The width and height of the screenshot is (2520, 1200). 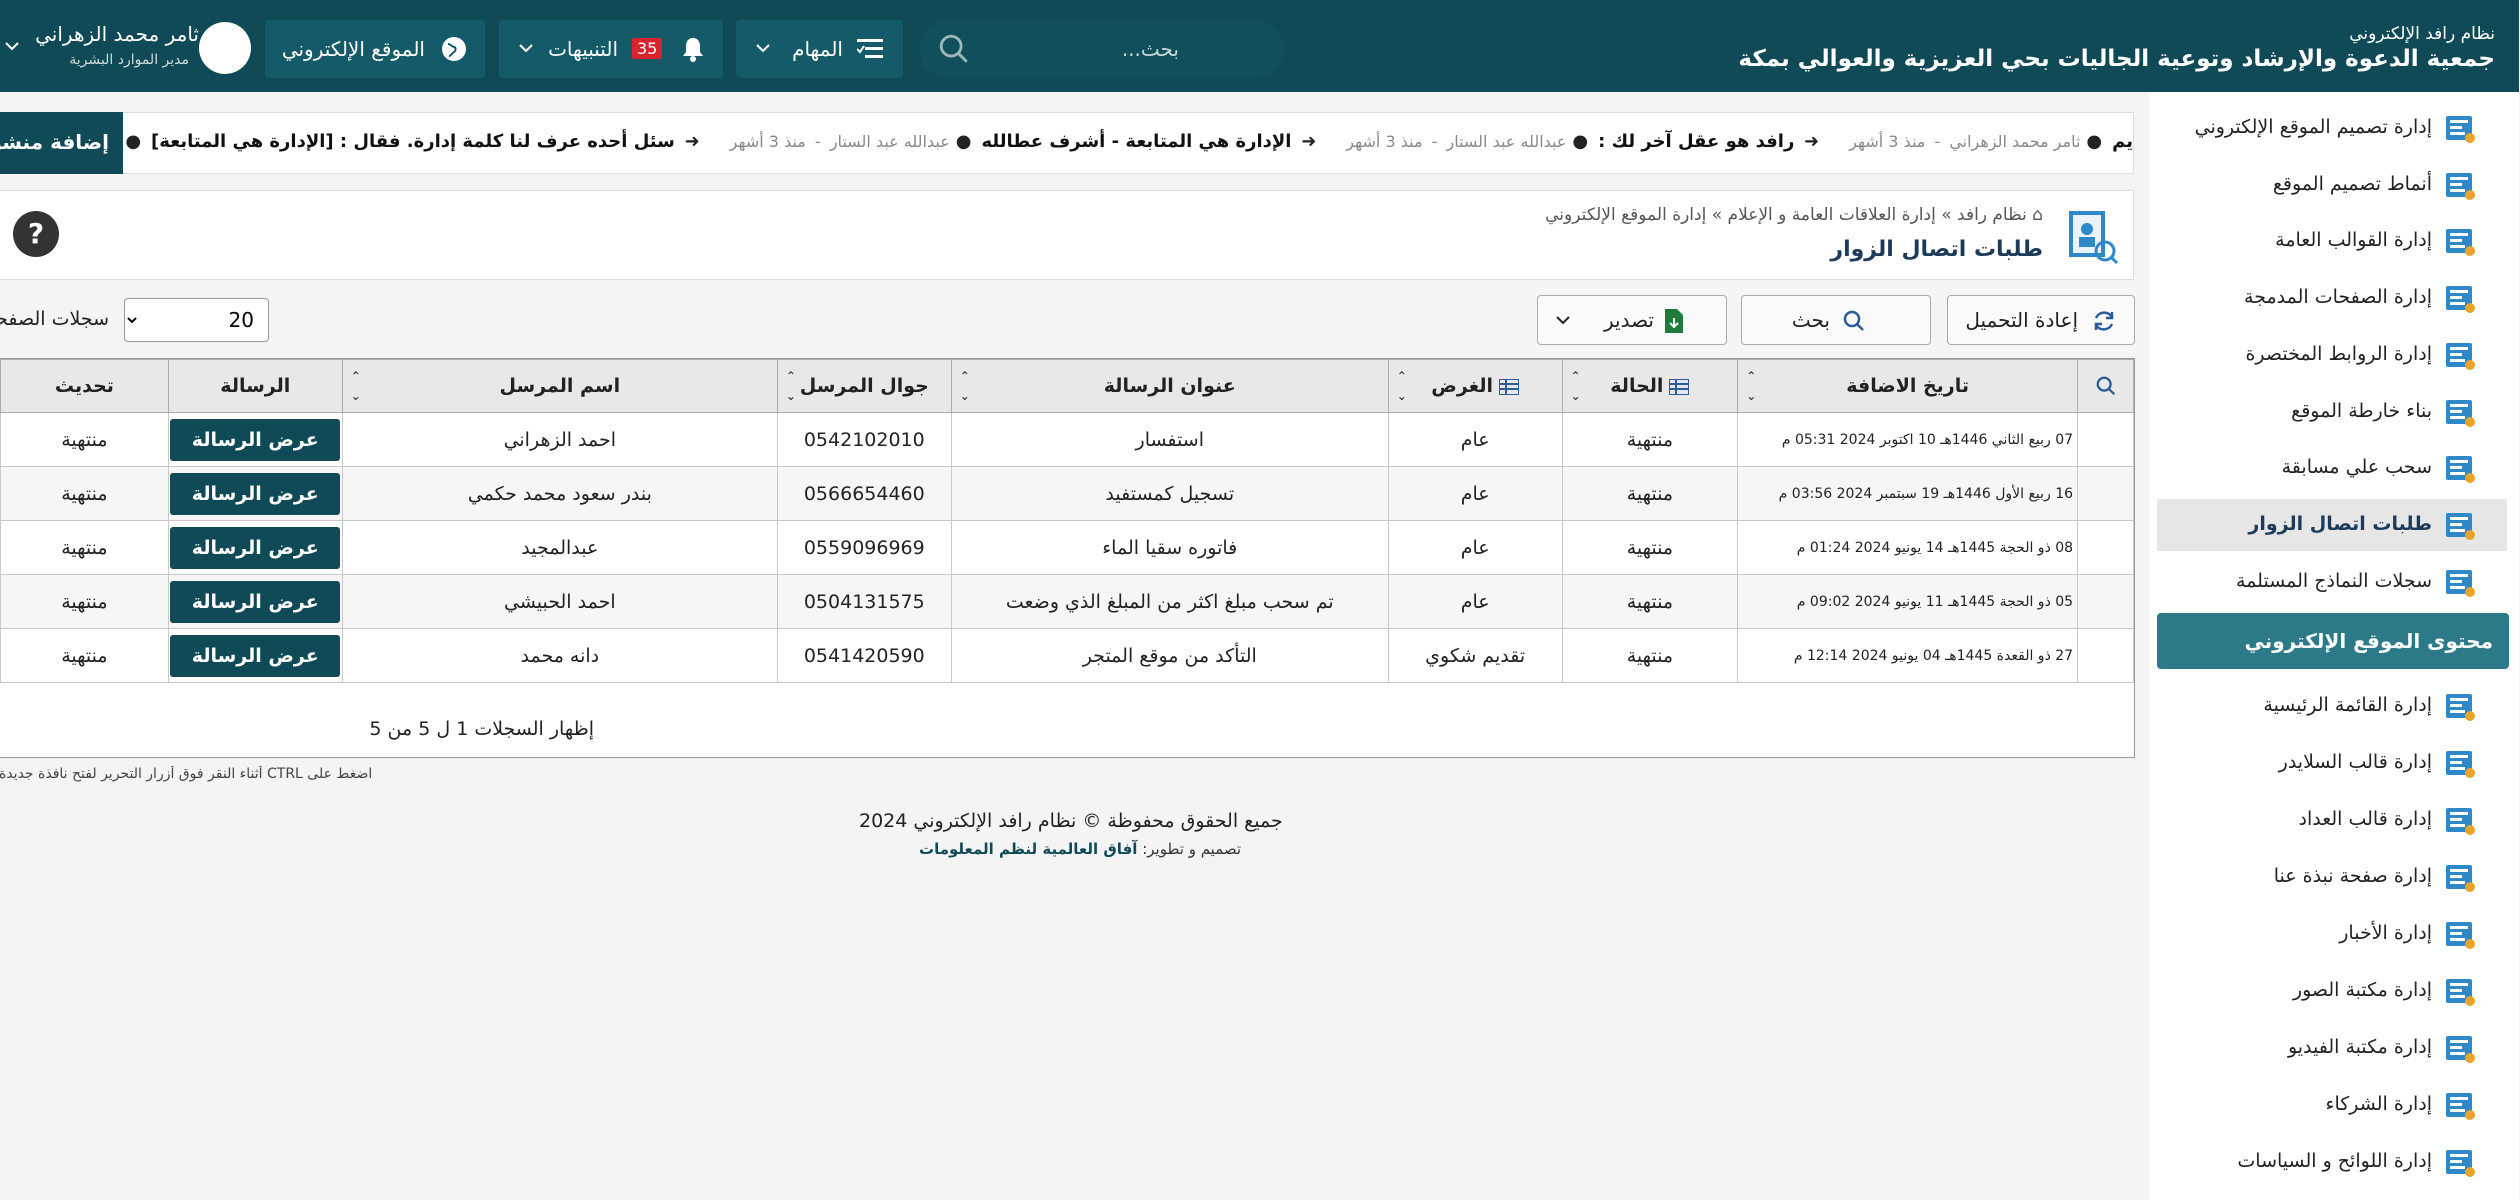 I want to click on video-icon, so click(x=2461, y=1049).